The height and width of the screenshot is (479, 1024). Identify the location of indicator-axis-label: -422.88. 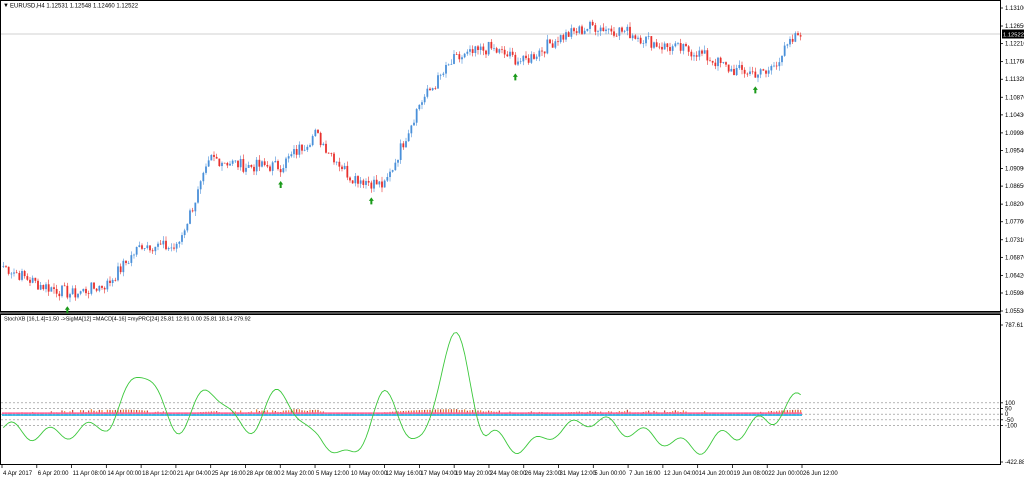
(1014, 463).